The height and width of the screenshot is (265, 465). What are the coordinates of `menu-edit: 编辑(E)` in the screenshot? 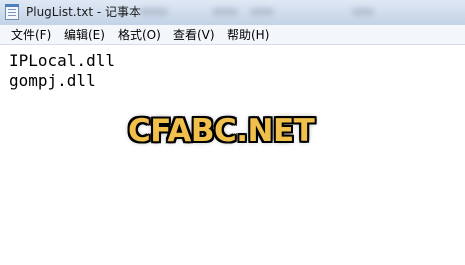 It's located at (84, 35).